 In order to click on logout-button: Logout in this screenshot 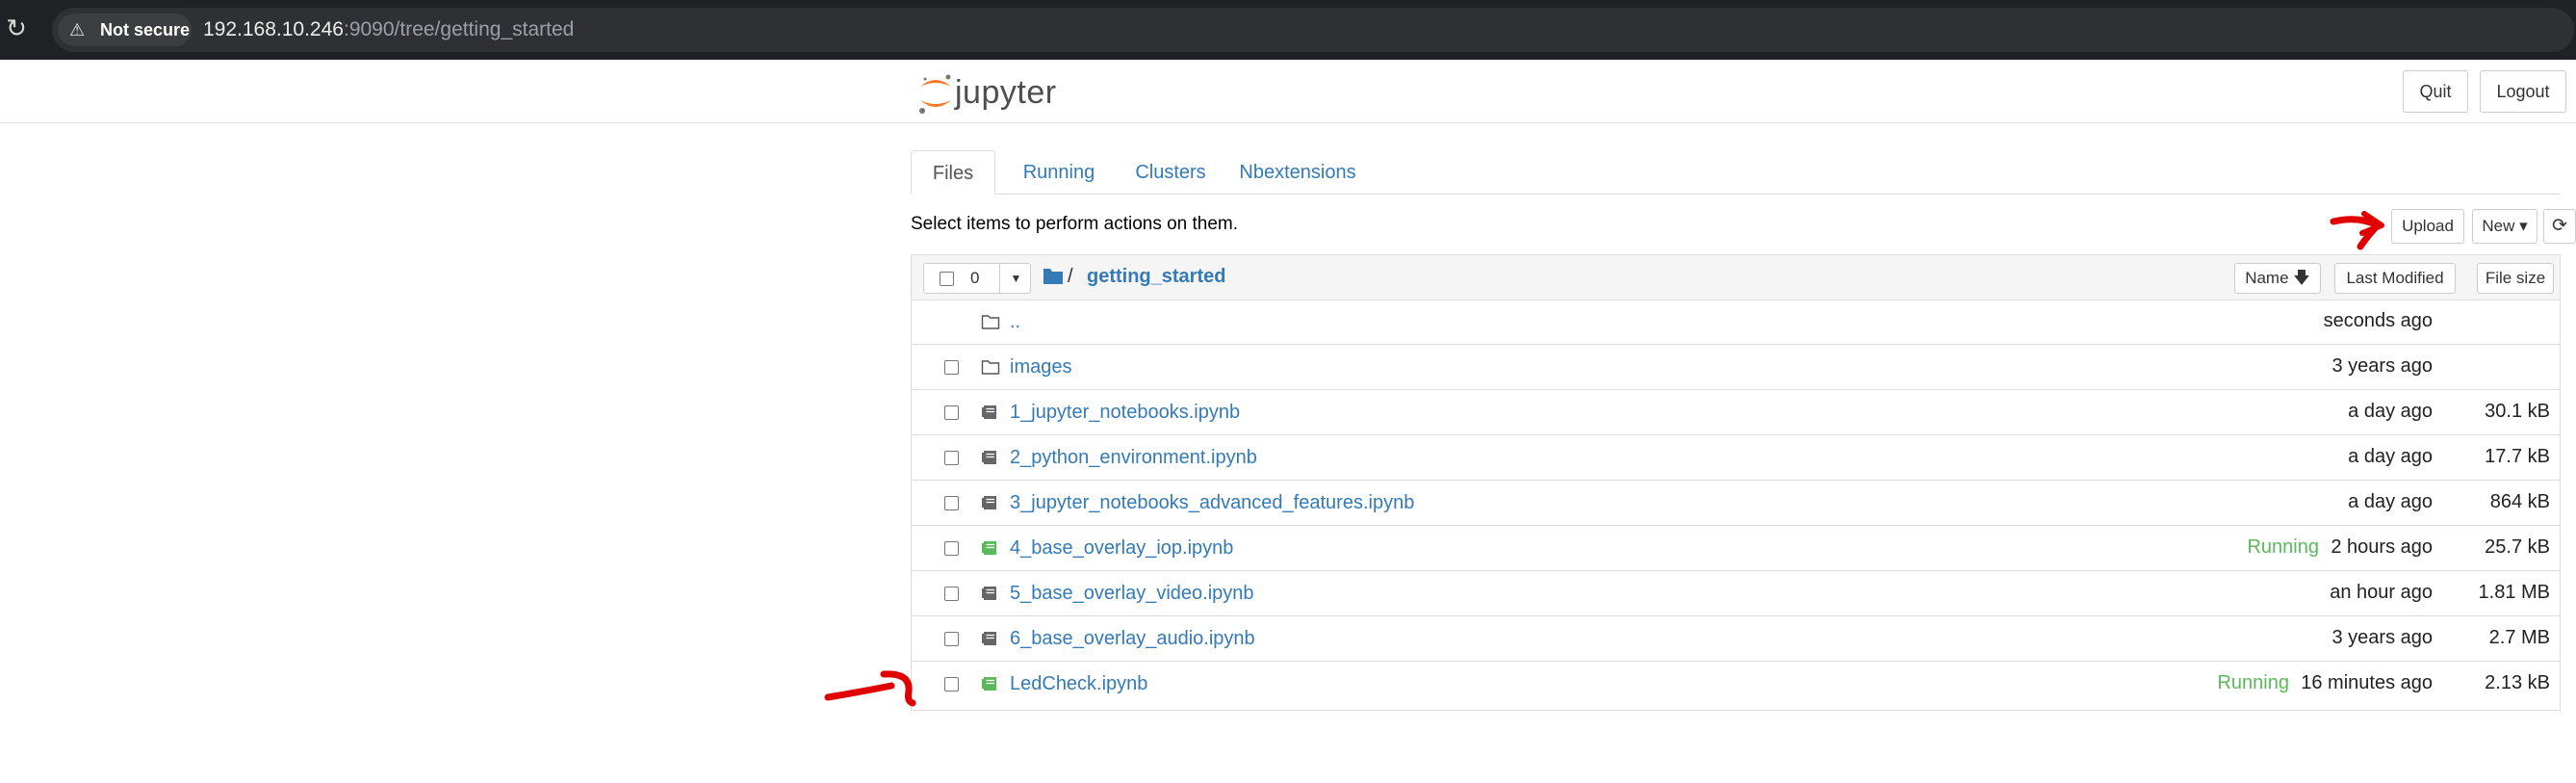, I will do `click(2523, 91)`.